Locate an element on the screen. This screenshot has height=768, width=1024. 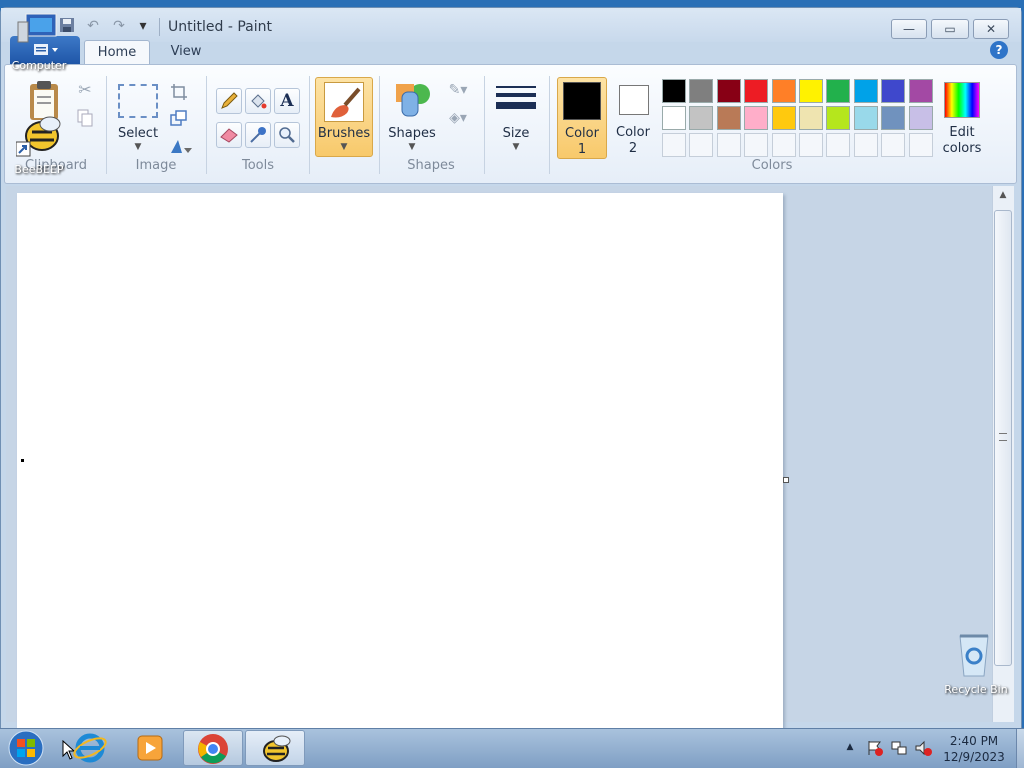
help-icon: ? is located at coordinates (999, 50).